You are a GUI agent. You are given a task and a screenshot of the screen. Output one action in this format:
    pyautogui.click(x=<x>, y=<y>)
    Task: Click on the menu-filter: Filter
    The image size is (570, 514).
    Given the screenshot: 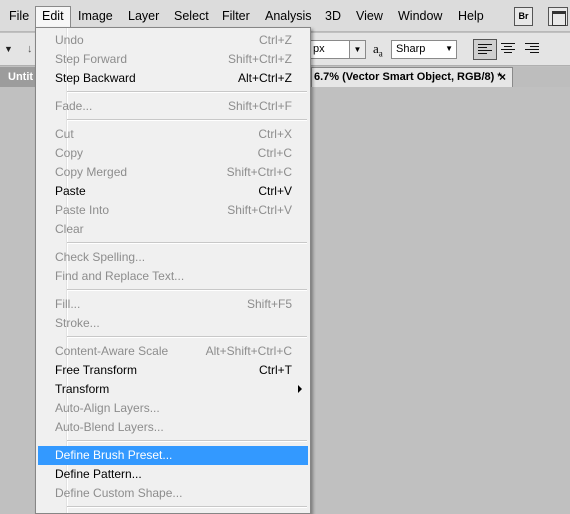 What is the action you would take?
    pyautogui.click(x=236, y=16)
    